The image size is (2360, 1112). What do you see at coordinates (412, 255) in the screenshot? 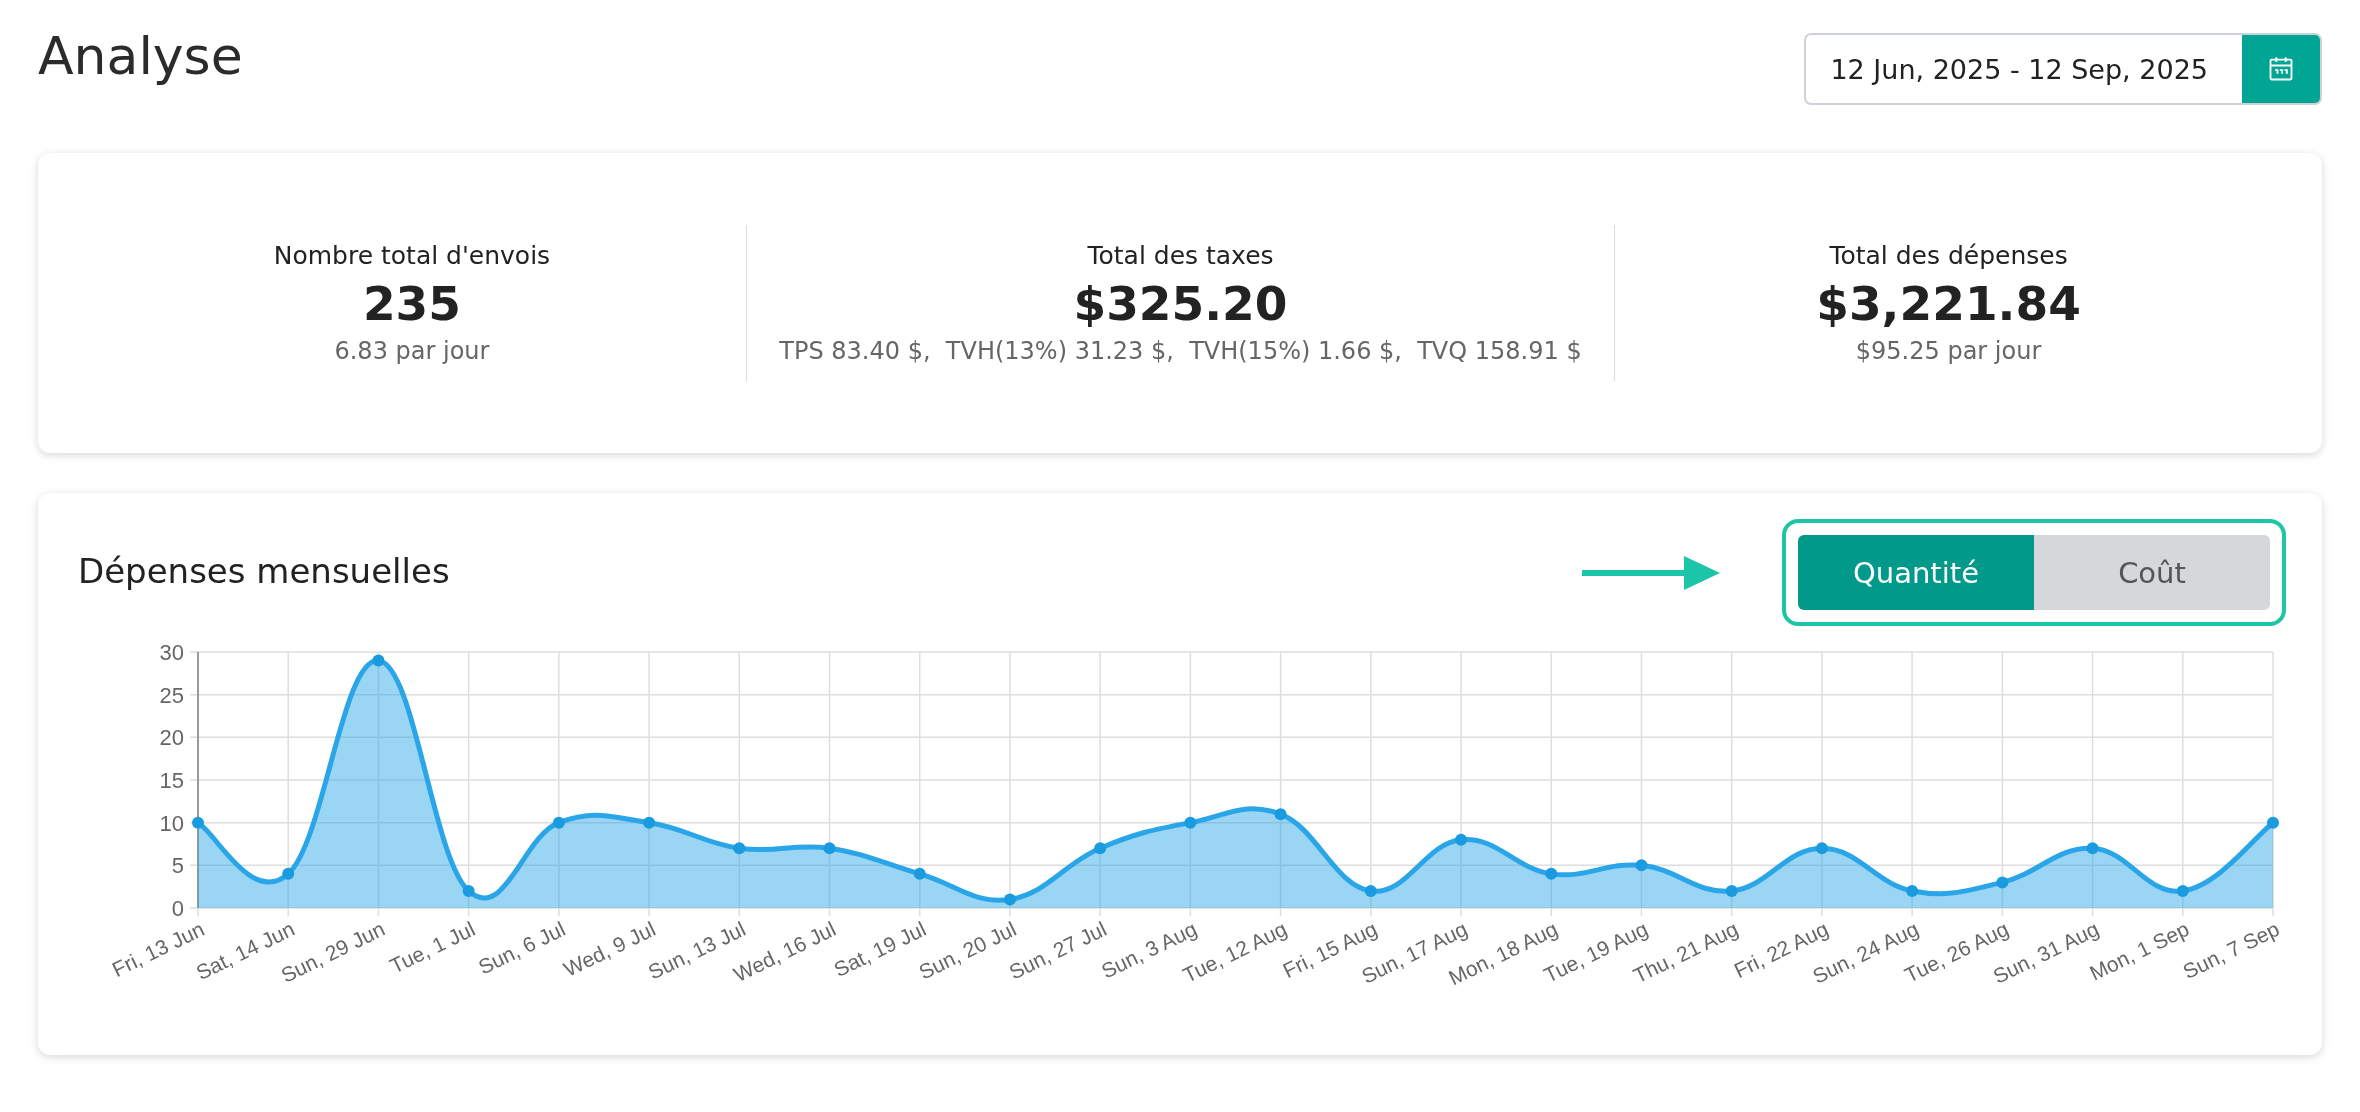
I see `stat-label: Nombre total d'envois` at bounding box center [412, 255].